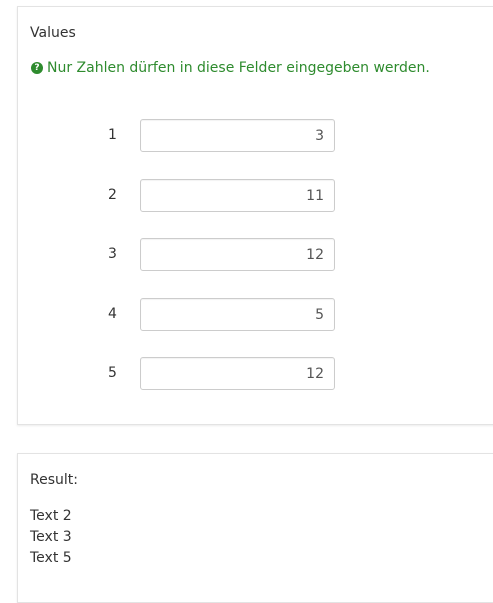 Image resolution: width=493 pixels, height=603 pixels. Describe the element at coordinates (112, 314) in the screenshot. I see `row-label-4: 4` at that location.